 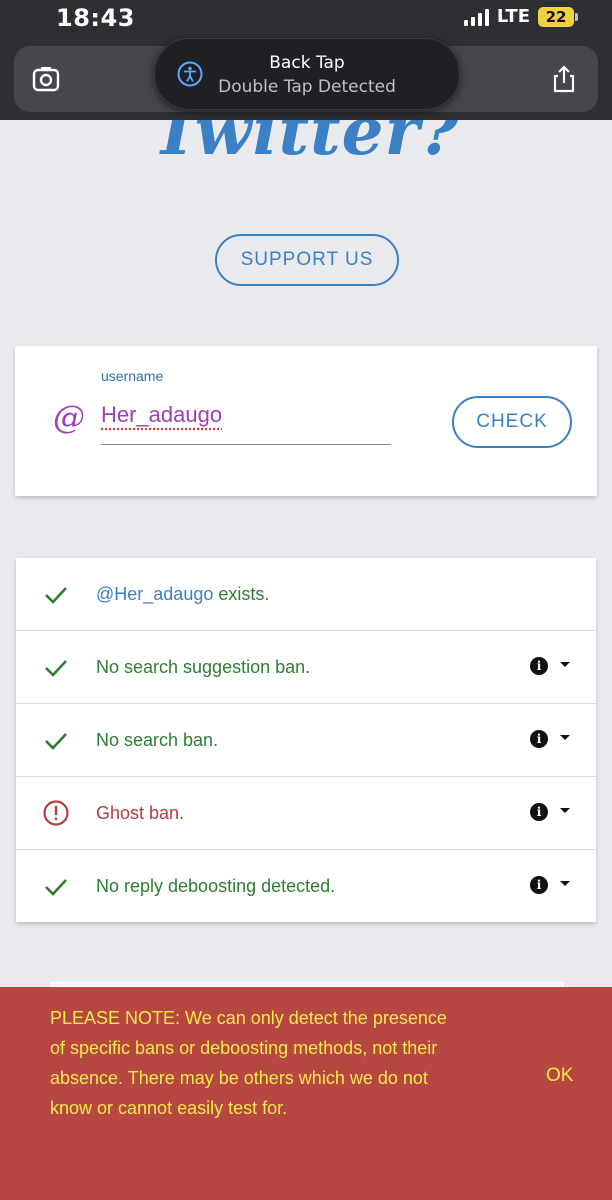 What do you see at coordinates (203, 666) in the screenshot?
I see `result-label: No search suggestion ban.` at bounding box center [203, 666].